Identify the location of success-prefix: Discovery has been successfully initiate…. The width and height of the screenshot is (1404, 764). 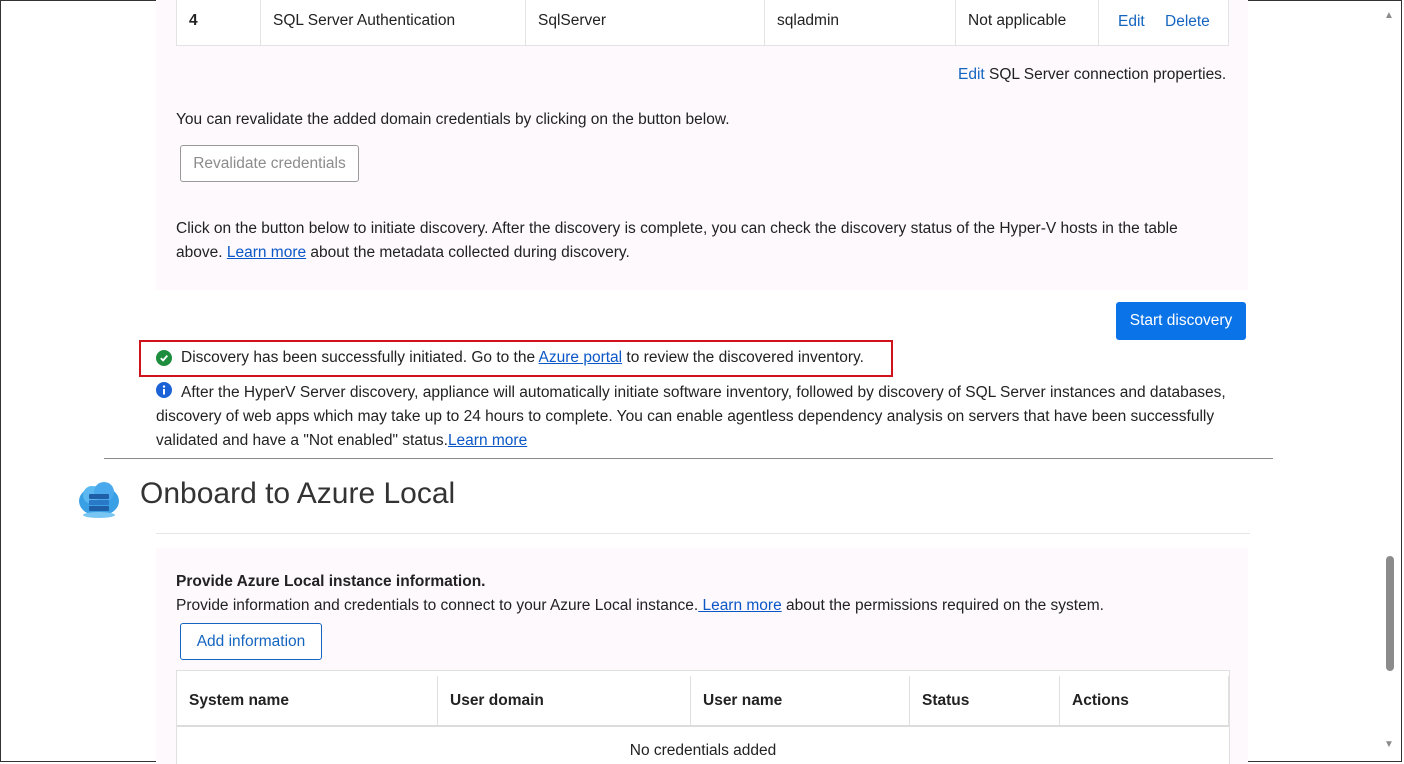
(360, 357).